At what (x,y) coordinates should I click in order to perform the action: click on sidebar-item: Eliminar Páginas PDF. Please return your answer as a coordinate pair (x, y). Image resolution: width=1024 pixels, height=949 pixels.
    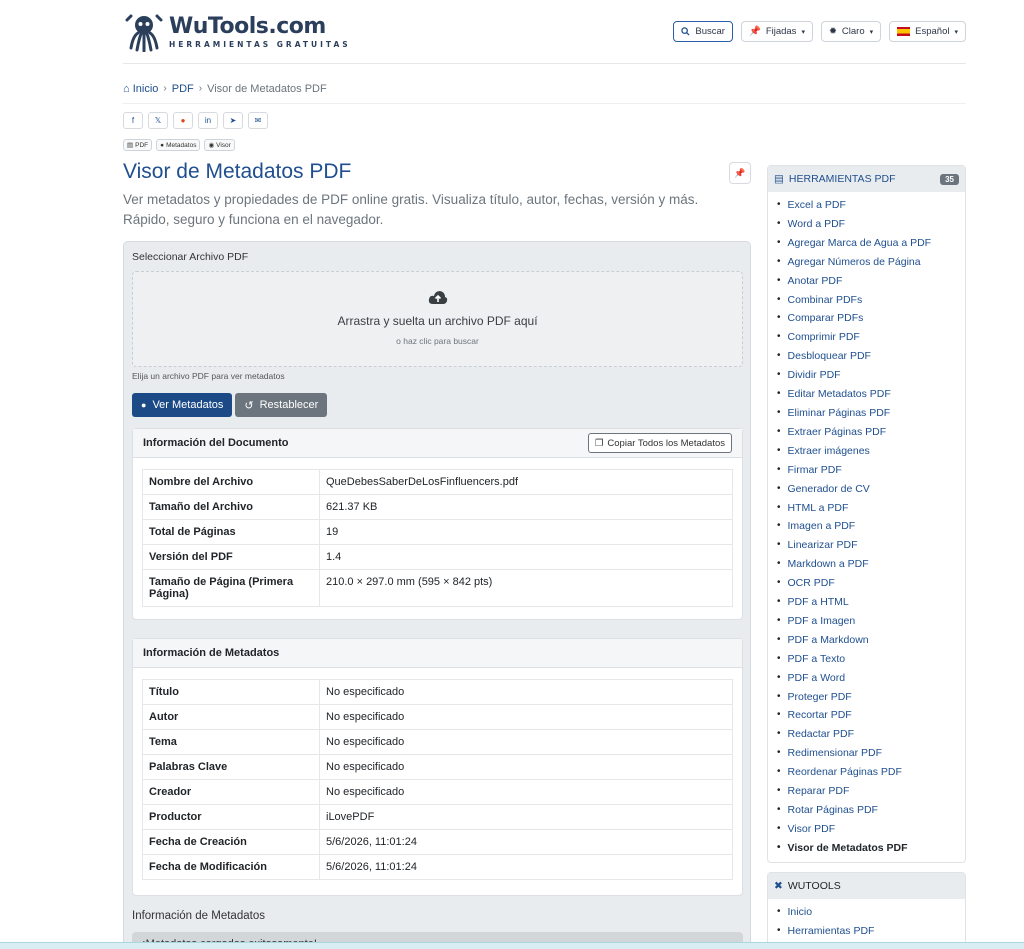
    Looking at the image, I should click on (871, 413).